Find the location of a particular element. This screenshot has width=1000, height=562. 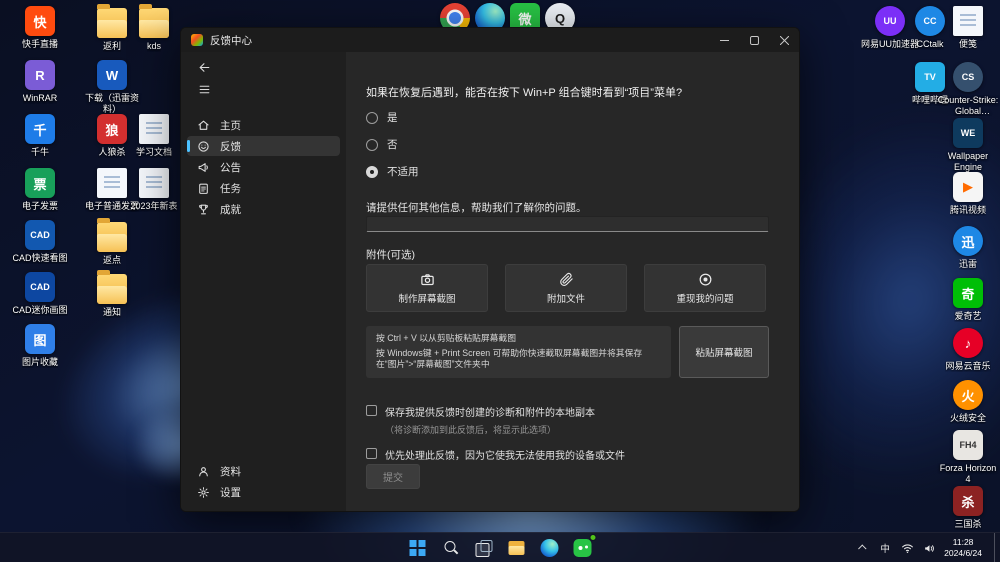

desktop-icon-xunlei: 迅迅雷 is located at coordinates (968, 248).